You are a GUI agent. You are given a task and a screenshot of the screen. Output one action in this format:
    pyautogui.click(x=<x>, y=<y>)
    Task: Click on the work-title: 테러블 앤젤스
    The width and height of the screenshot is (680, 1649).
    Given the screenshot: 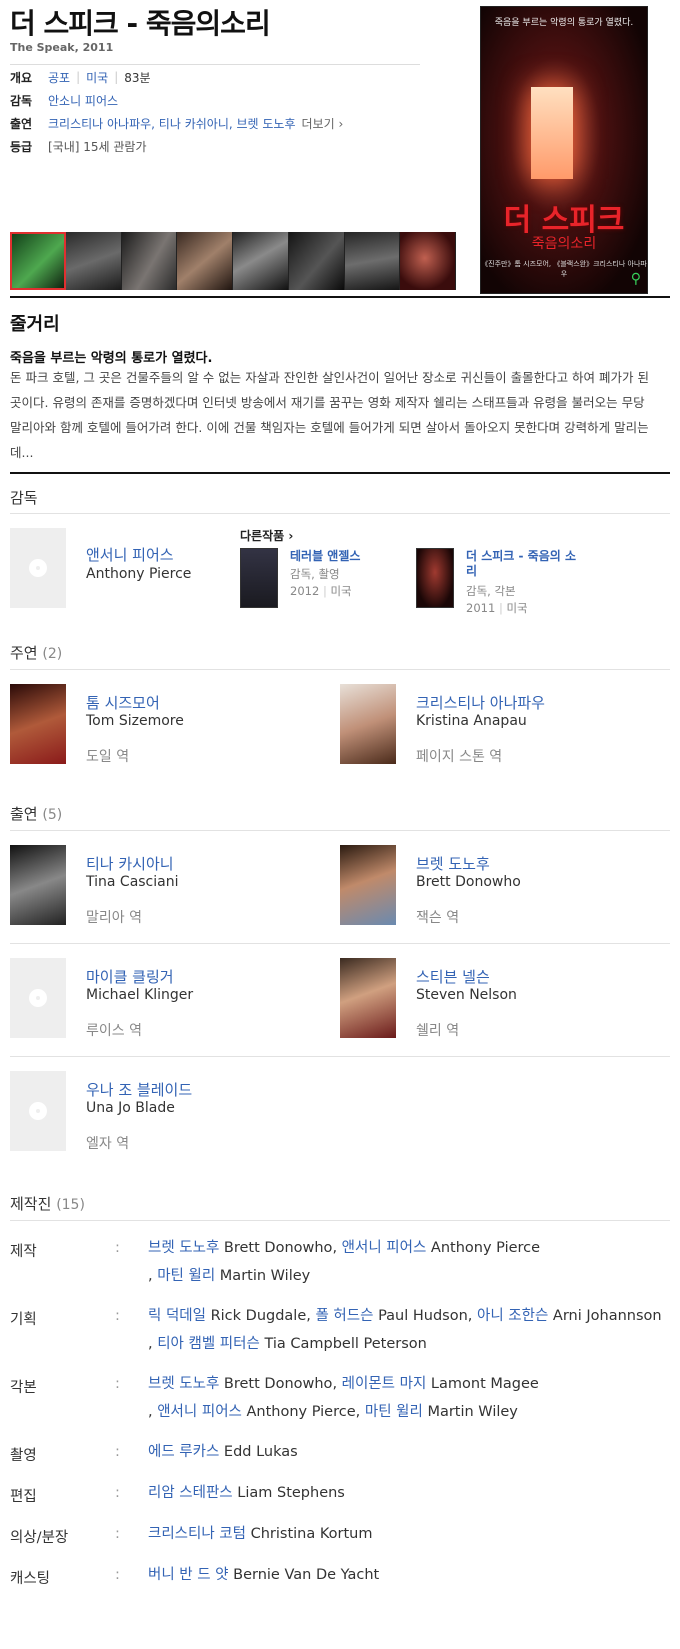 What is the action you would take?
    pyautogui.click(x=345, y=556)
    